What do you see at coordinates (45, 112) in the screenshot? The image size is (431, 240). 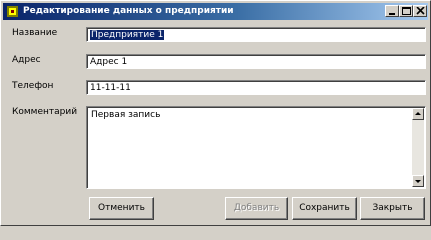 I see `comment-label: Комментарий` at bounding box center [45, 112].